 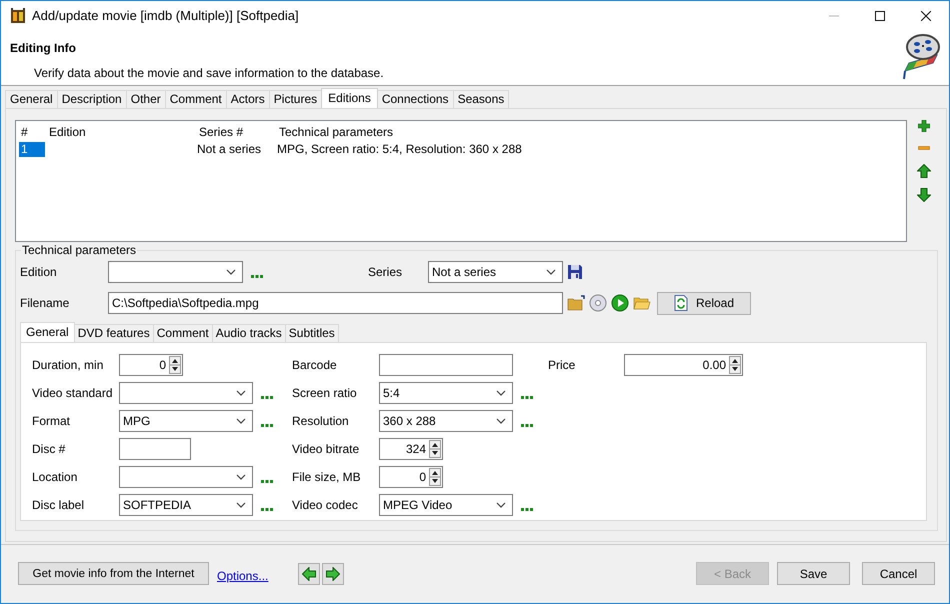 What do you see at coordinates (325, 504) in the screenshot?
I see `field-label: Video codec` at bounding box center [325, 504].